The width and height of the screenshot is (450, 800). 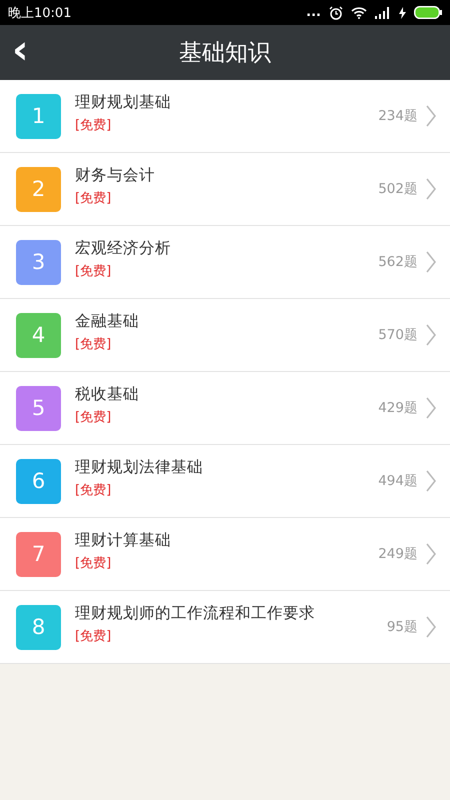 What do you see at coordinates (38, 554) in the screenshot?
I see `chapter-number: 7` at bounding box center [38, 554].